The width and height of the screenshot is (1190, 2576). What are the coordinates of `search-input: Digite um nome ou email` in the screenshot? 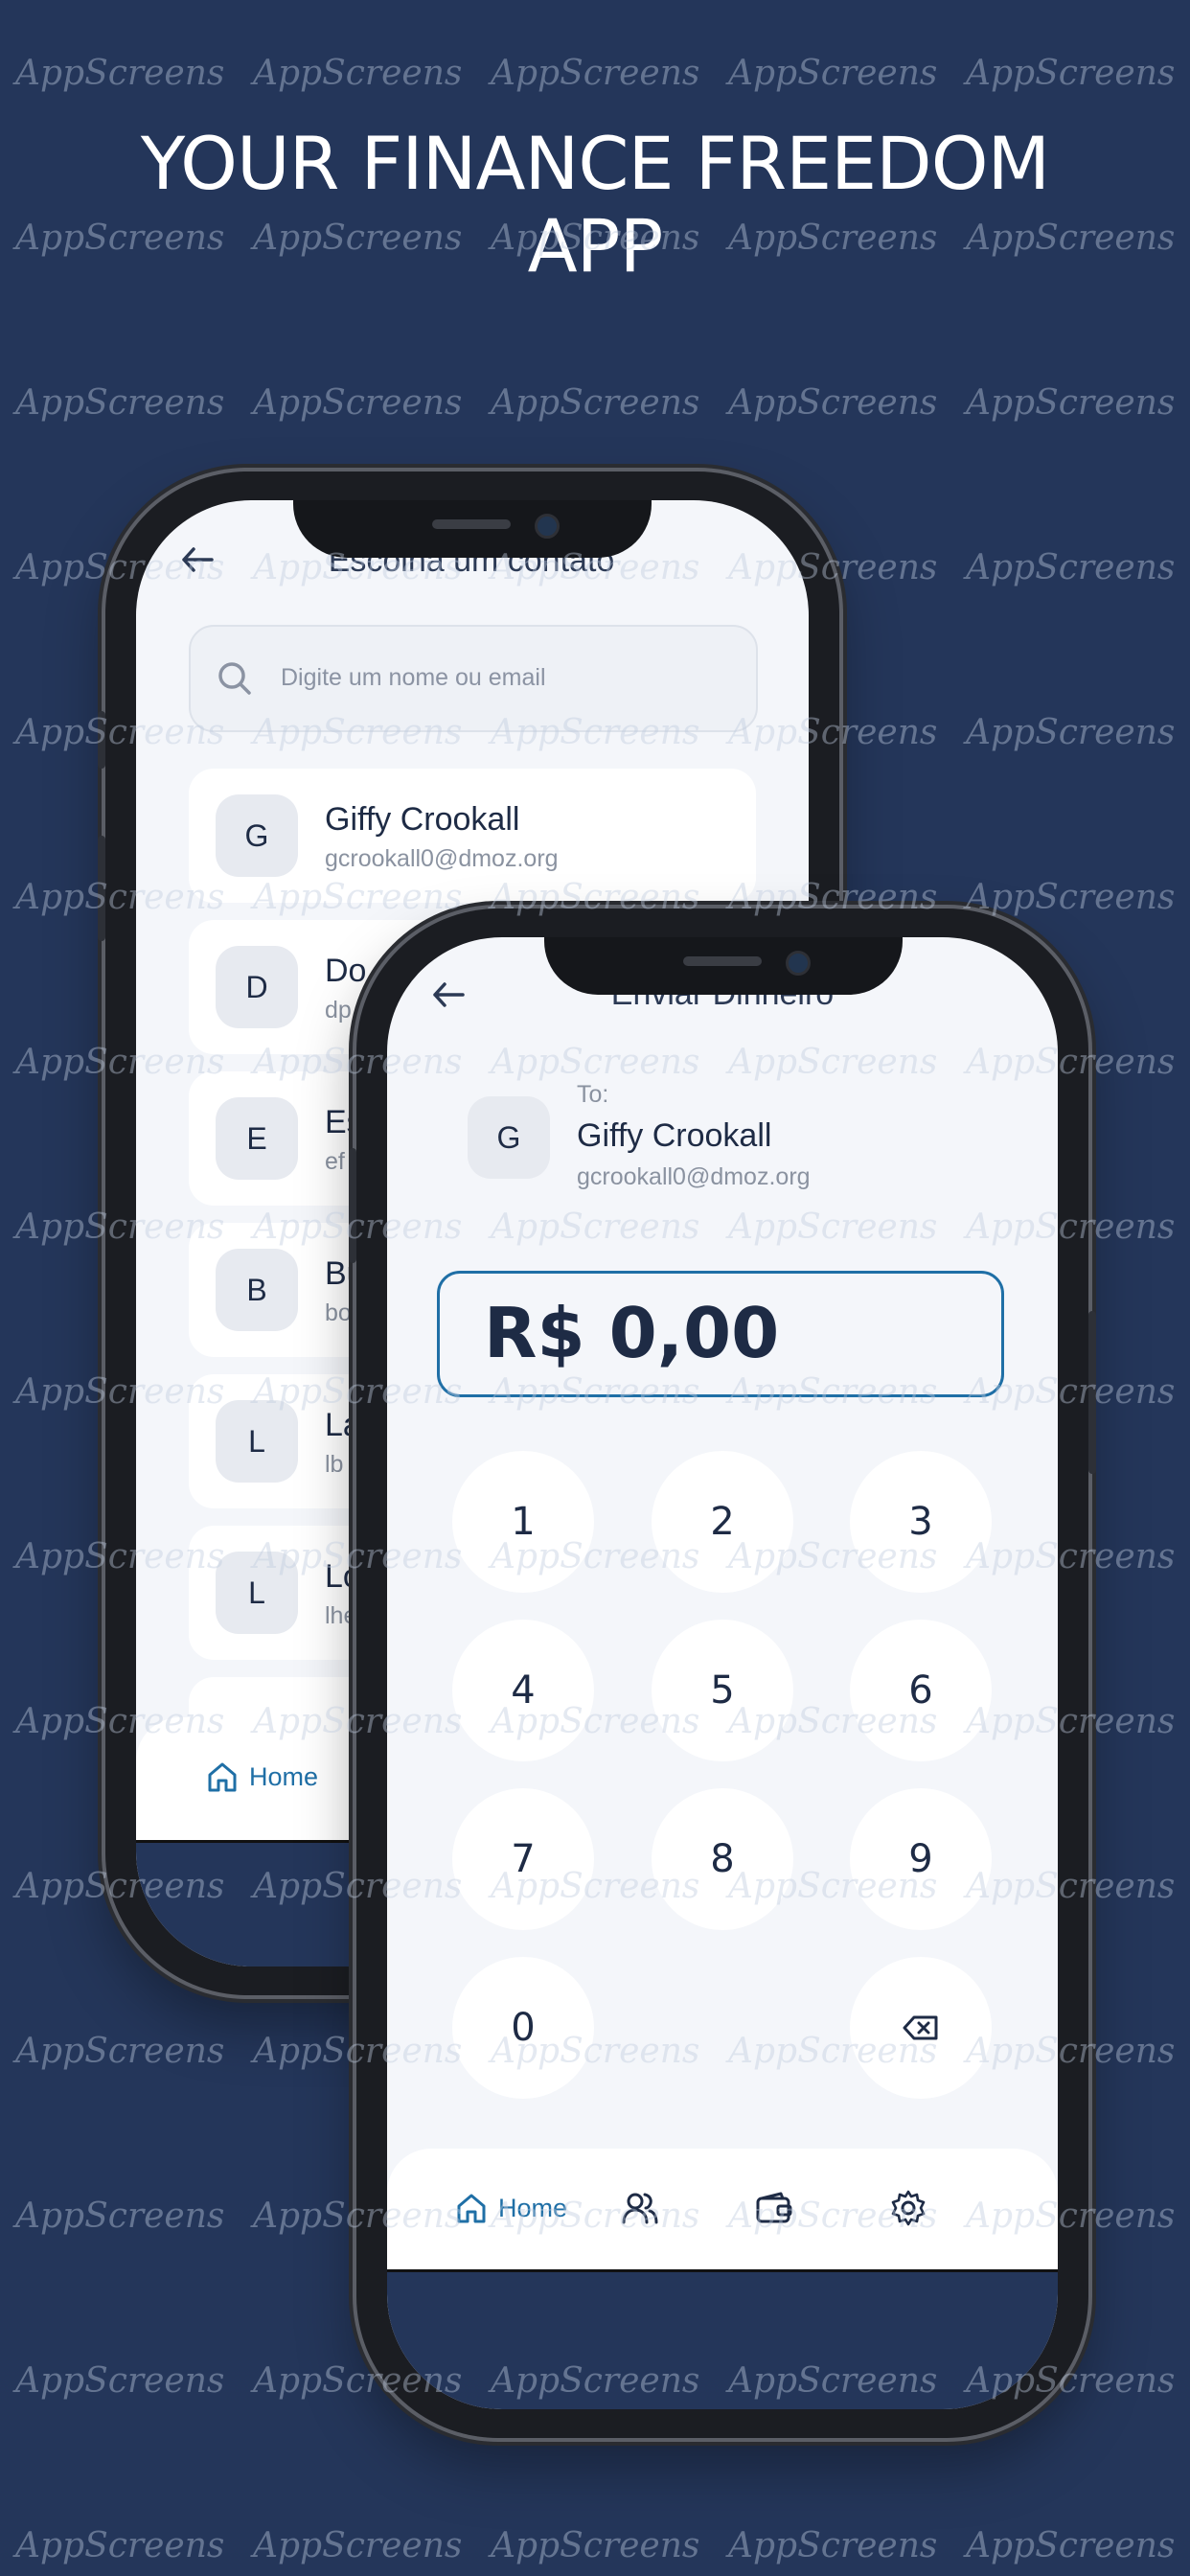 It's located at (474, 678).